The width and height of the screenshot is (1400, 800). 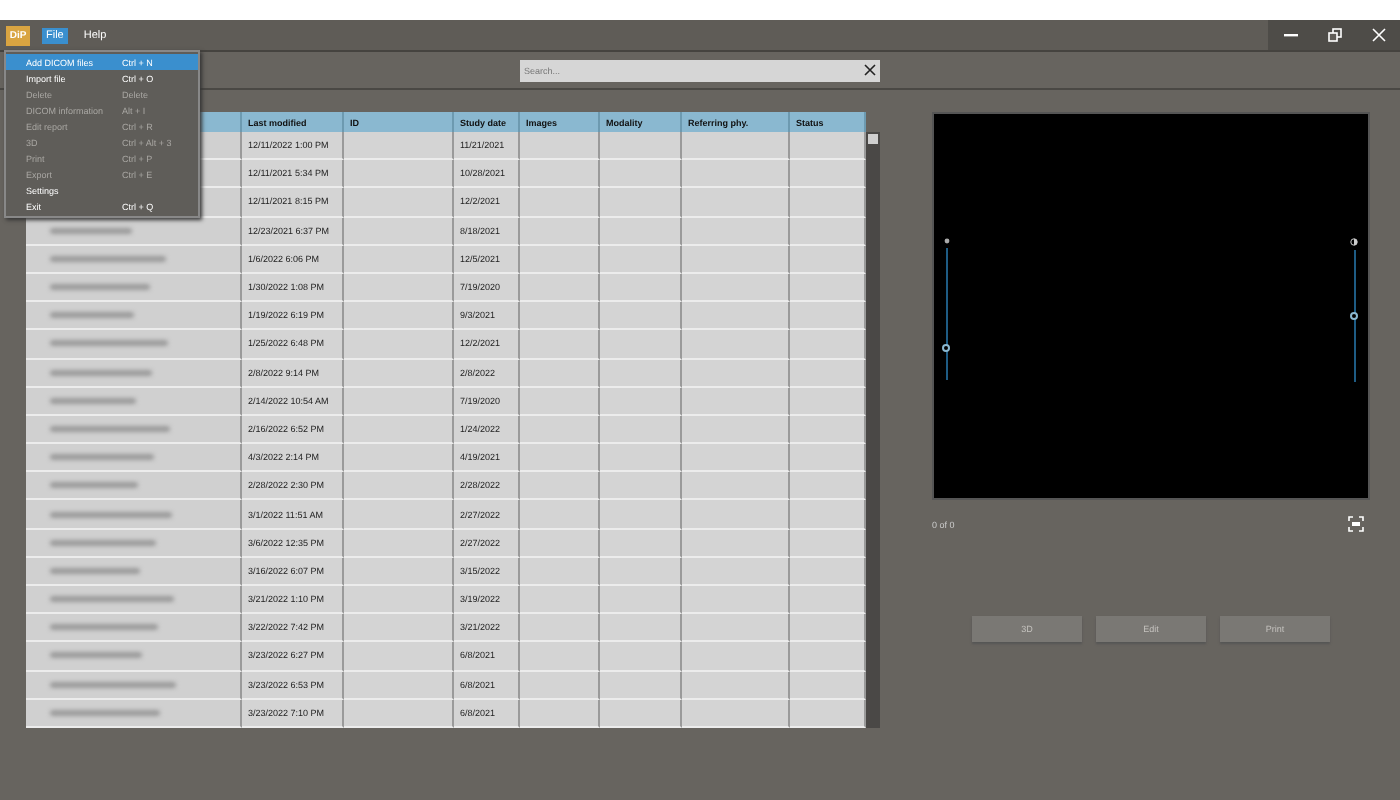 What do you see at coordinates (1378, 35) in the screenshot?
I see `close-icon` at bounding box center [1378, 35].